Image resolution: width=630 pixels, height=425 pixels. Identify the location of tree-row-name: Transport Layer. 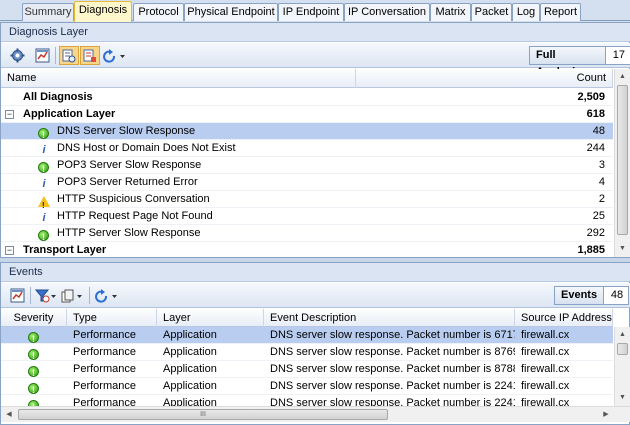
(65, 250).